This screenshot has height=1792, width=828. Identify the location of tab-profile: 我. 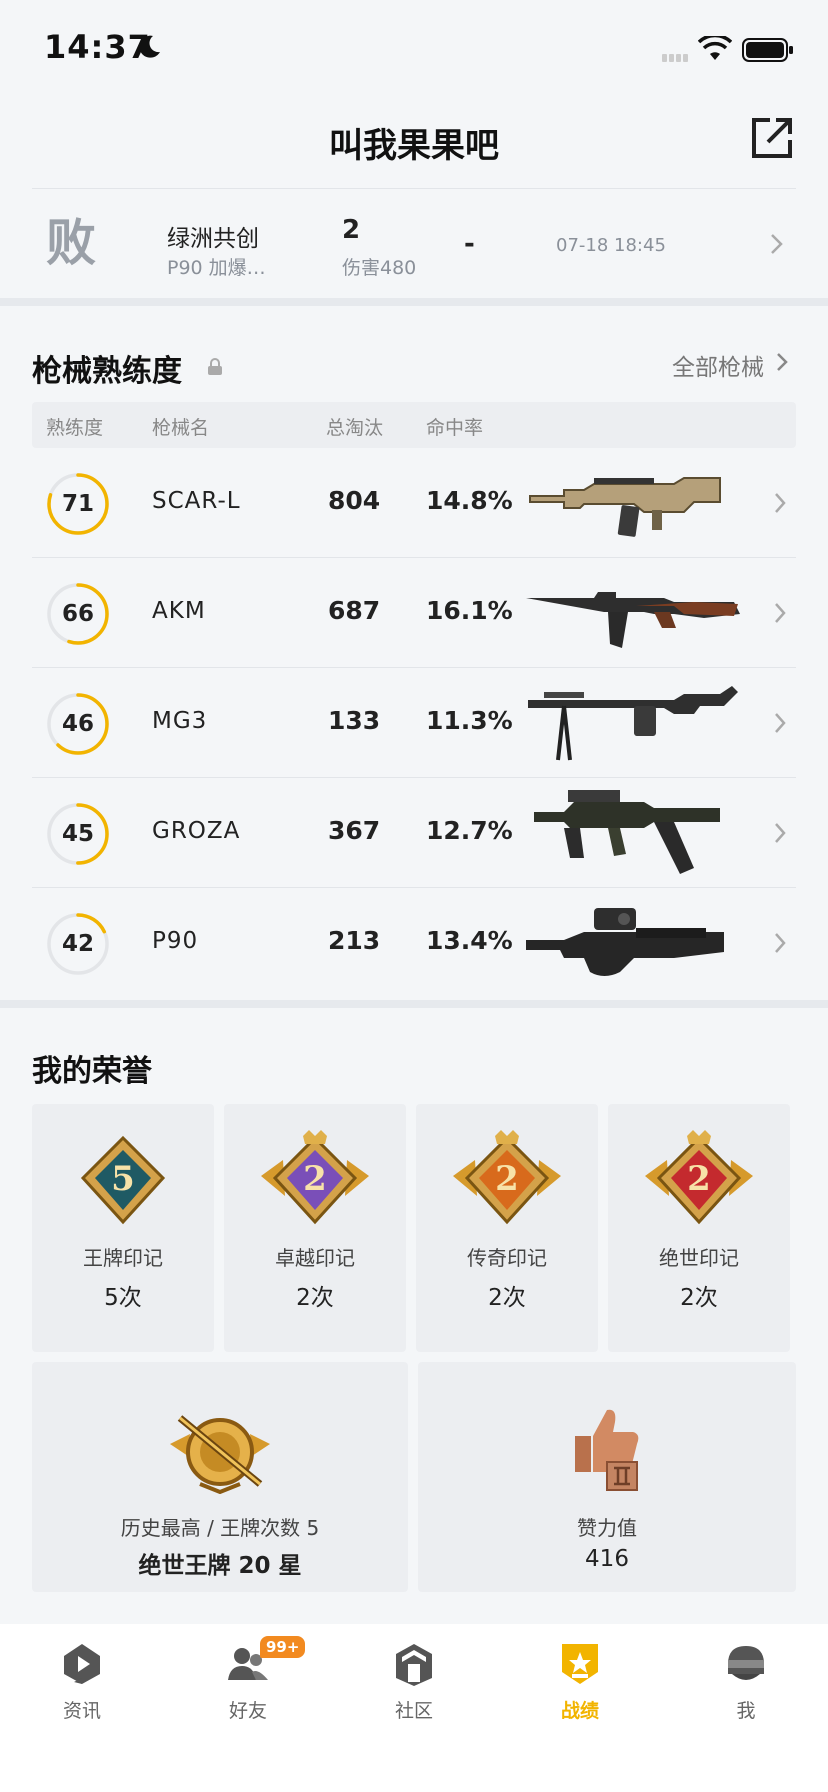
(746, 1693).